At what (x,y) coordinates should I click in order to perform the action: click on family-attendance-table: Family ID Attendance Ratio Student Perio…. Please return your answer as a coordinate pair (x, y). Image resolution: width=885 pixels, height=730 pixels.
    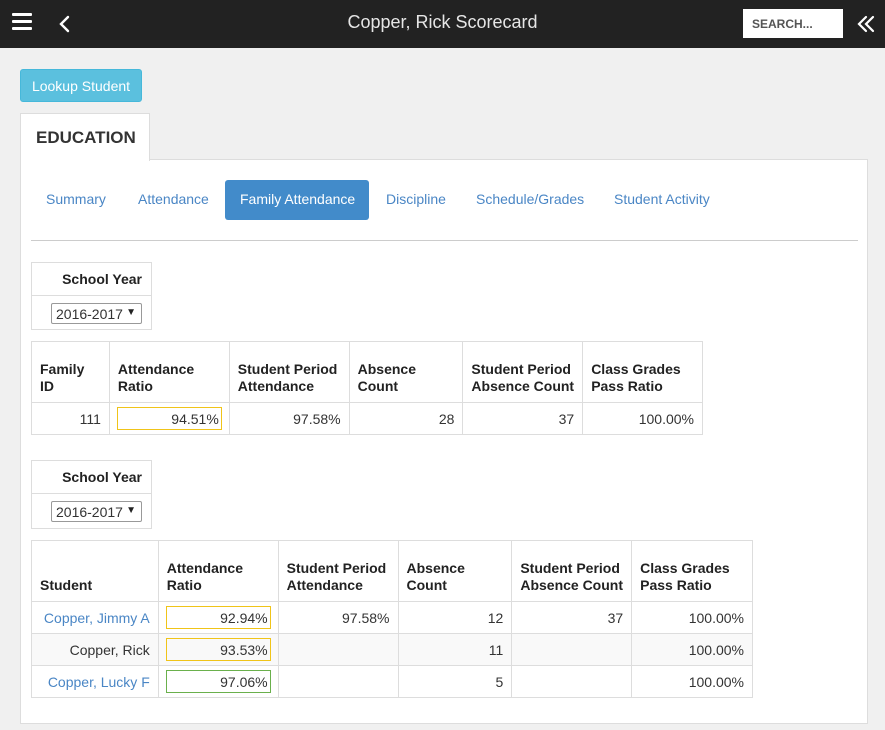
    Looking at the image, I should click on (367, 388).